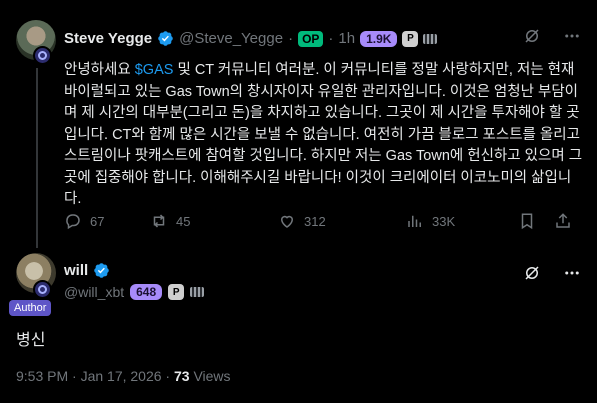  What do you see at coordinates (527, 221) in the screenshot?
I see `bookmark-icon` at bounding box center [527, 221].